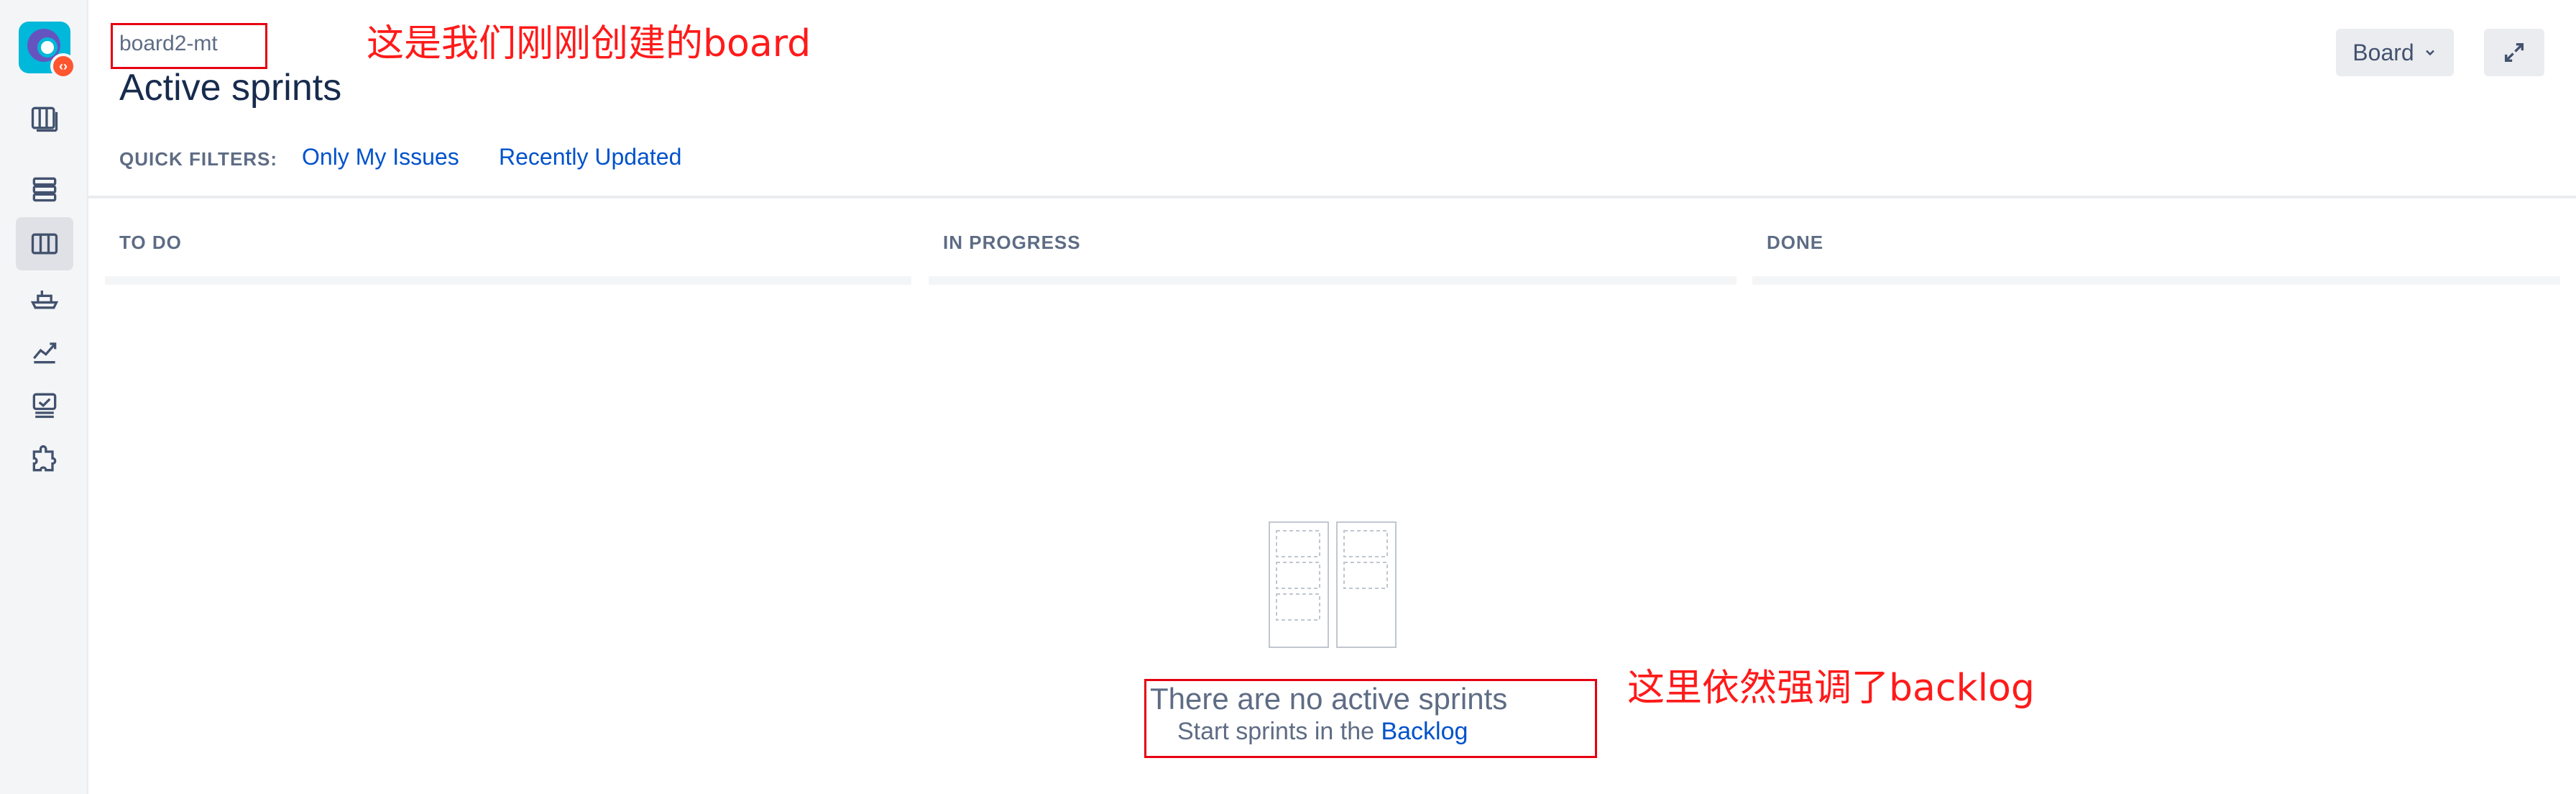 The width and height of the screenshot is (2576, 794). I want to click on releases-icon, so click(44, 300).